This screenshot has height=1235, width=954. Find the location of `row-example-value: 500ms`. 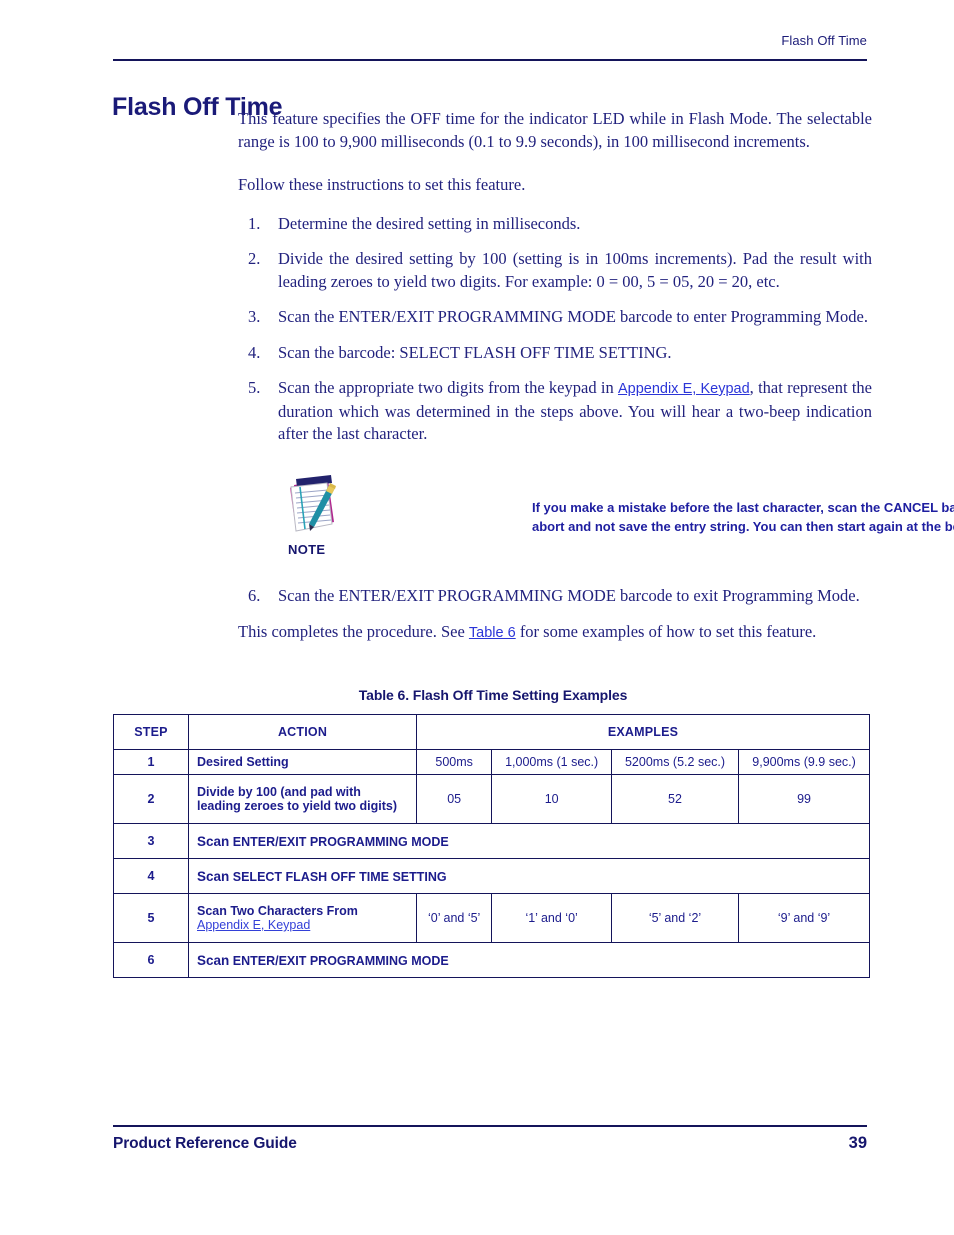

row-example-value: 500ms is located at coordinates (454, 762).